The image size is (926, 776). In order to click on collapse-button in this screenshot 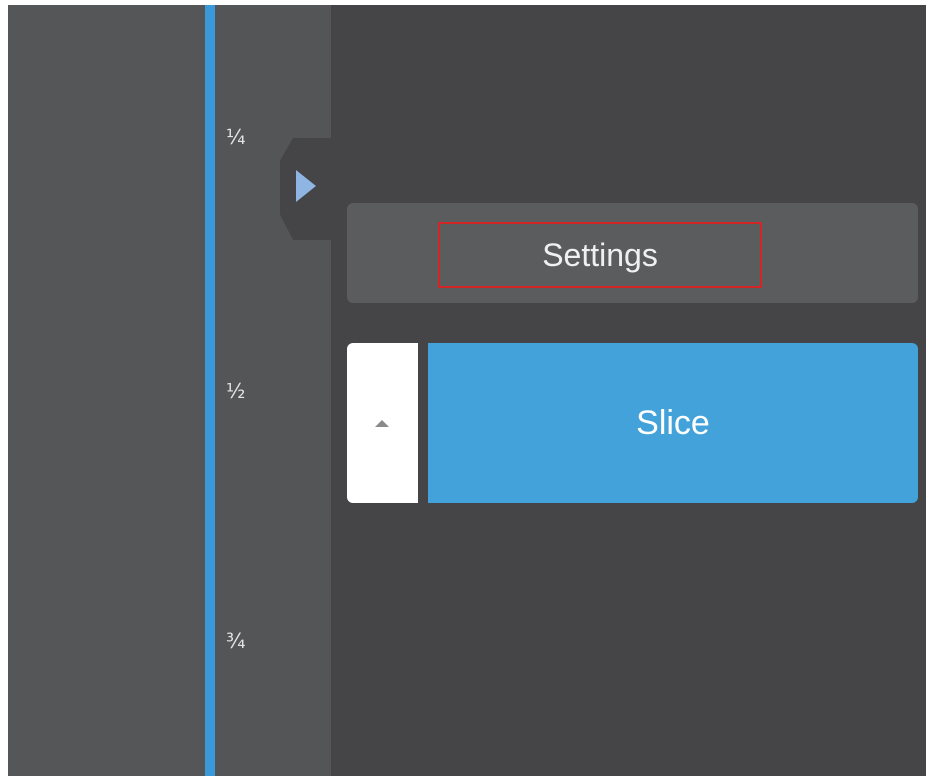, I will do `click(382, 423)`.